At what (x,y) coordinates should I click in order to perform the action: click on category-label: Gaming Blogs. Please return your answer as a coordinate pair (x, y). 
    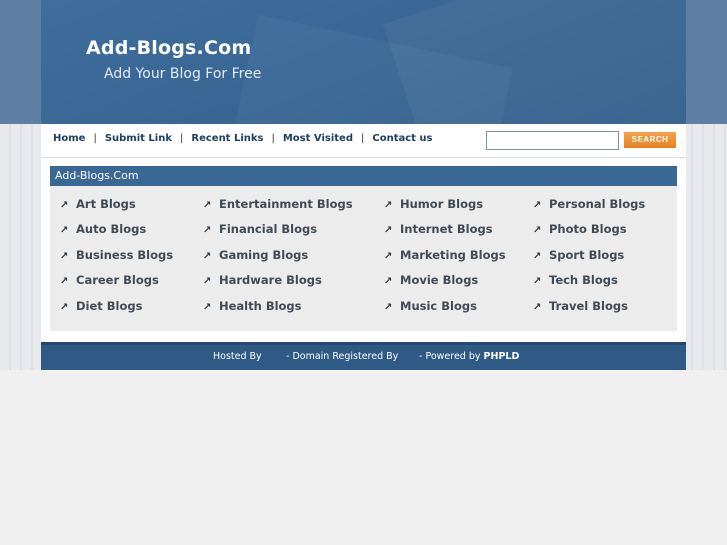
    Looking at the image, I should click on (264, 255).